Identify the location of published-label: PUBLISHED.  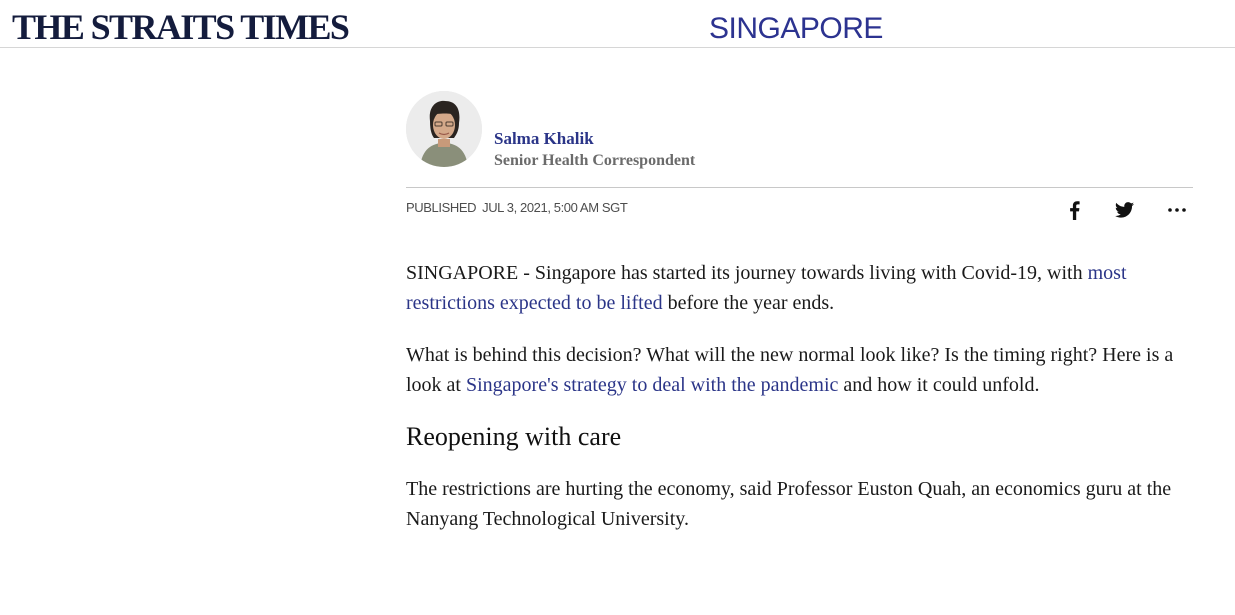
(441, 207).